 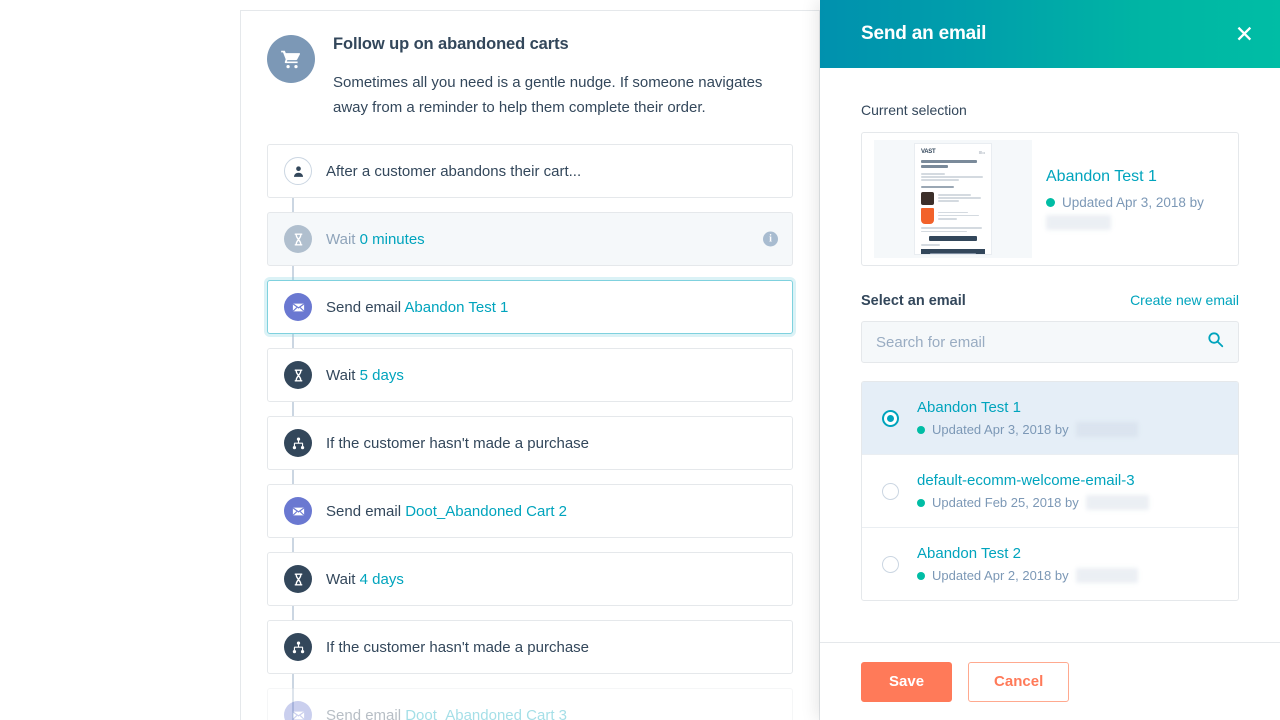 What do you see at coordinates (1215, 342) in the screenshot?
I see `search-icon` at bounding box center [1215, 342].